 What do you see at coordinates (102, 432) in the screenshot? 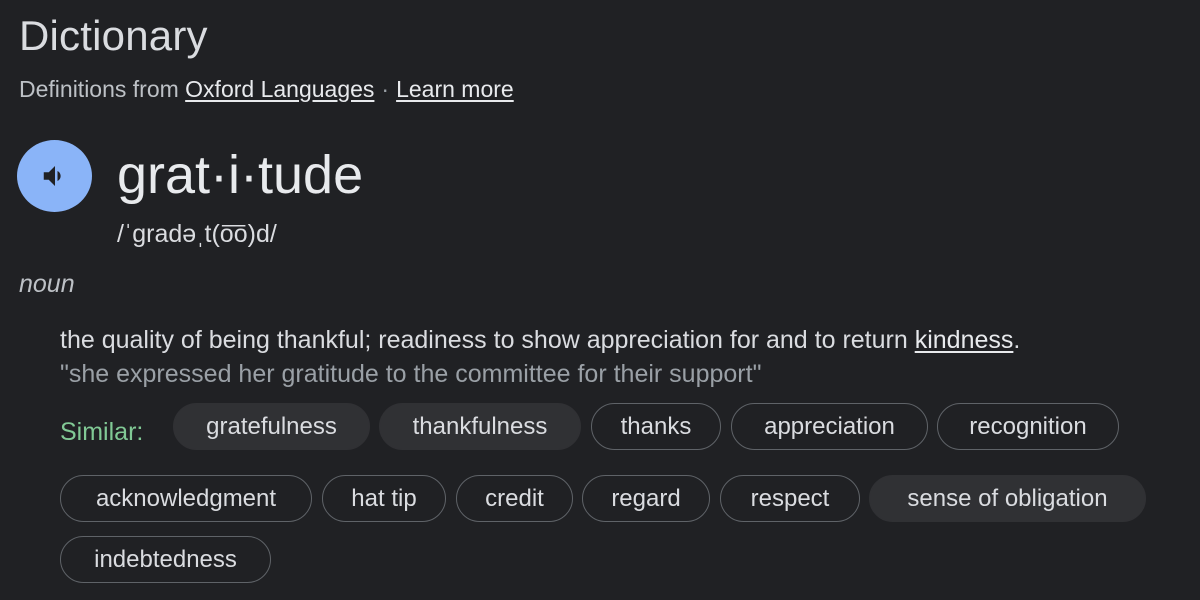
I see `similar-label: Similar:` at bounding box center [102, 432].